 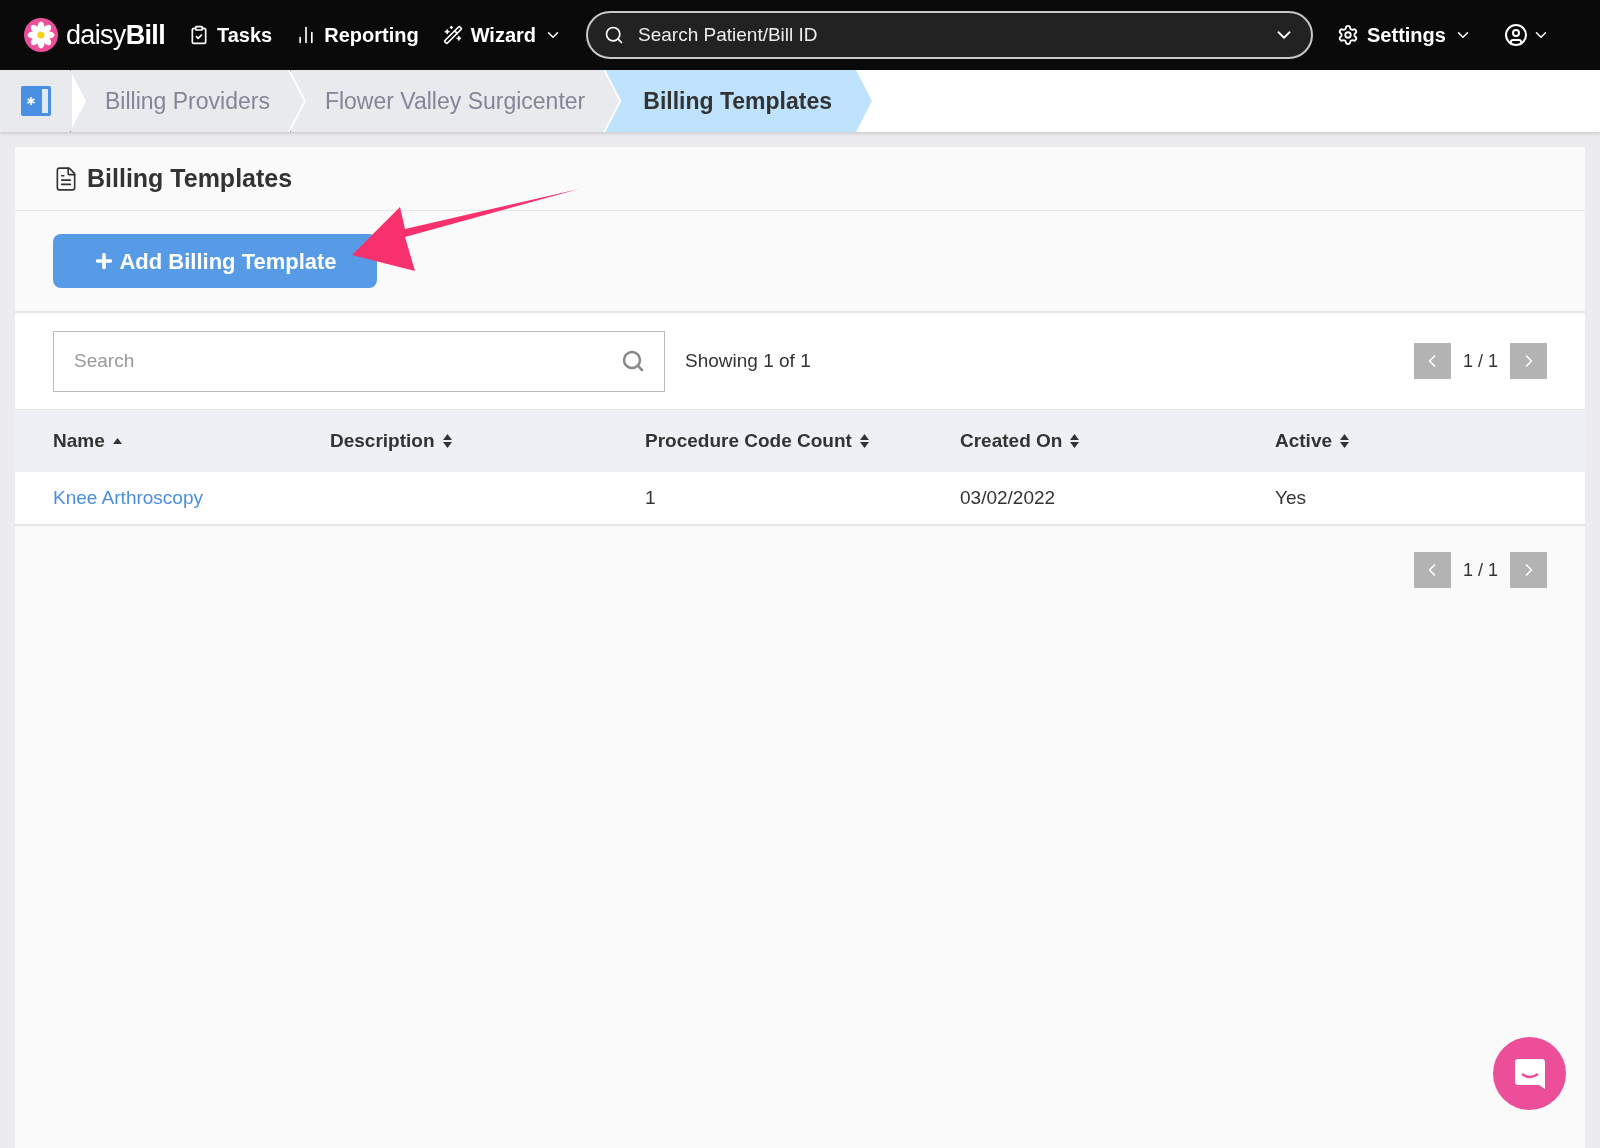 I want to click on breadcrumb-home, so click(x=36, y=101).